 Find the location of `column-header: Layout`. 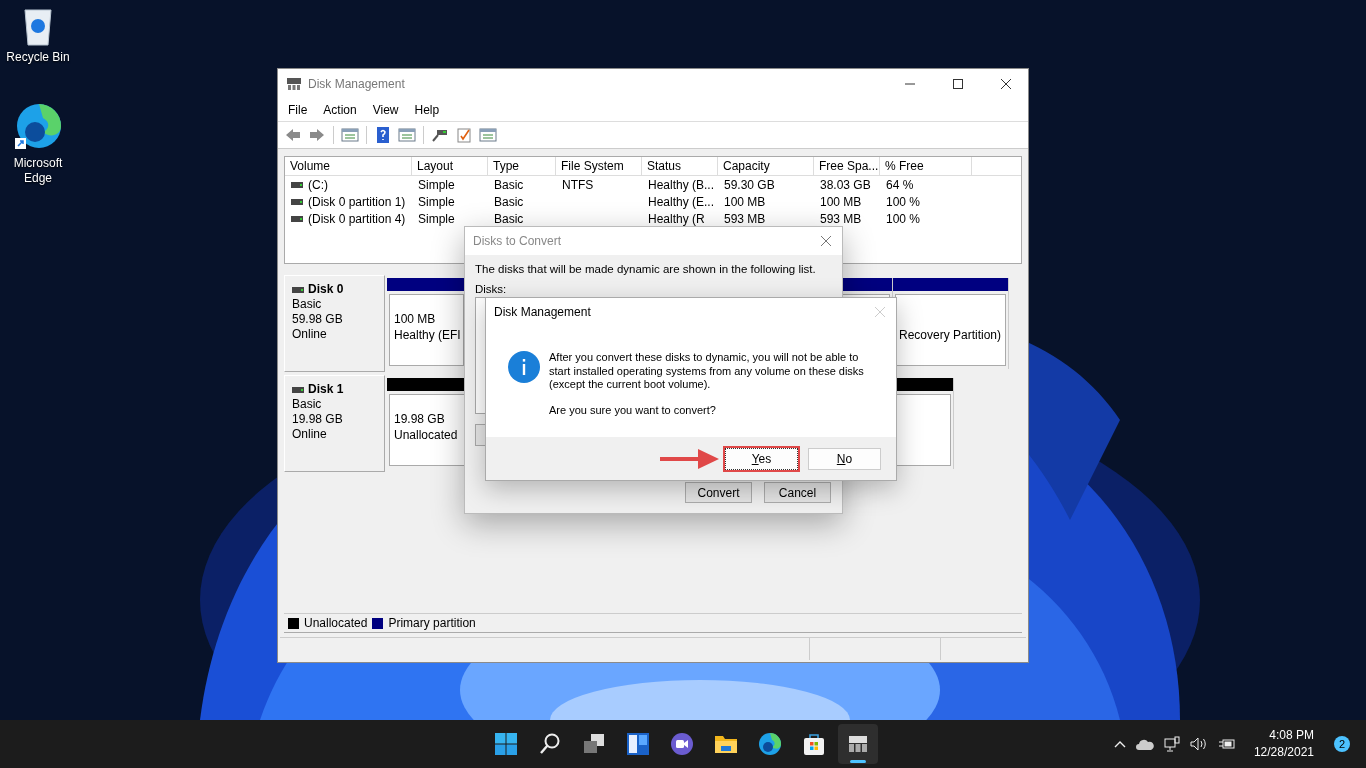

column-header: Layout is located at coordinates (450, 166).